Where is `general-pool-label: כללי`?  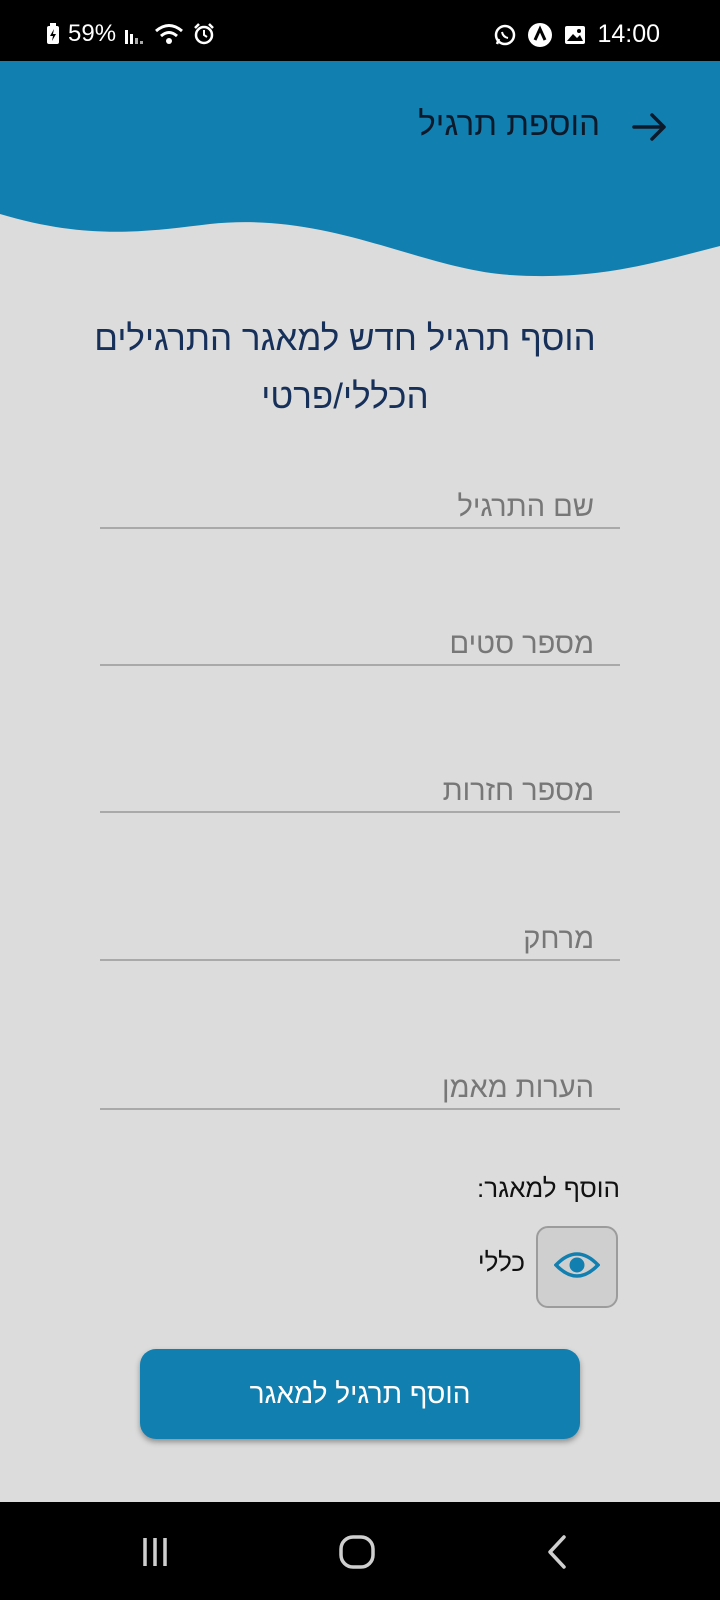
general-pool-label: כללי is located at coordinates (501, 1262).